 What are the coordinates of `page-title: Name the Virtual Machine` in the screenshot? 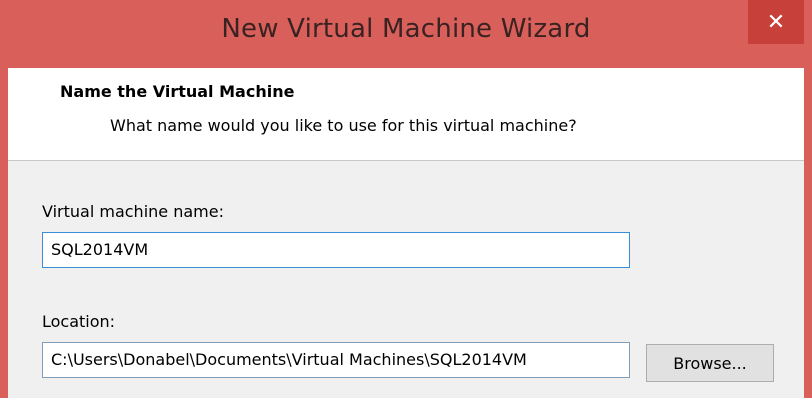 It's located at (177, 91).